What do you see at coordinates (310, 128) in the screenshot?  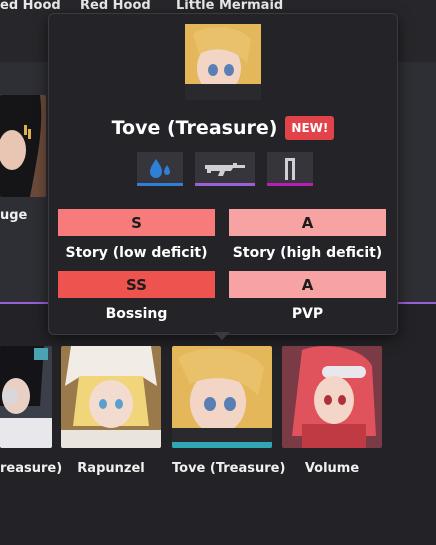 I see `new-badge: NEW!` at bounding box center [310, 128].